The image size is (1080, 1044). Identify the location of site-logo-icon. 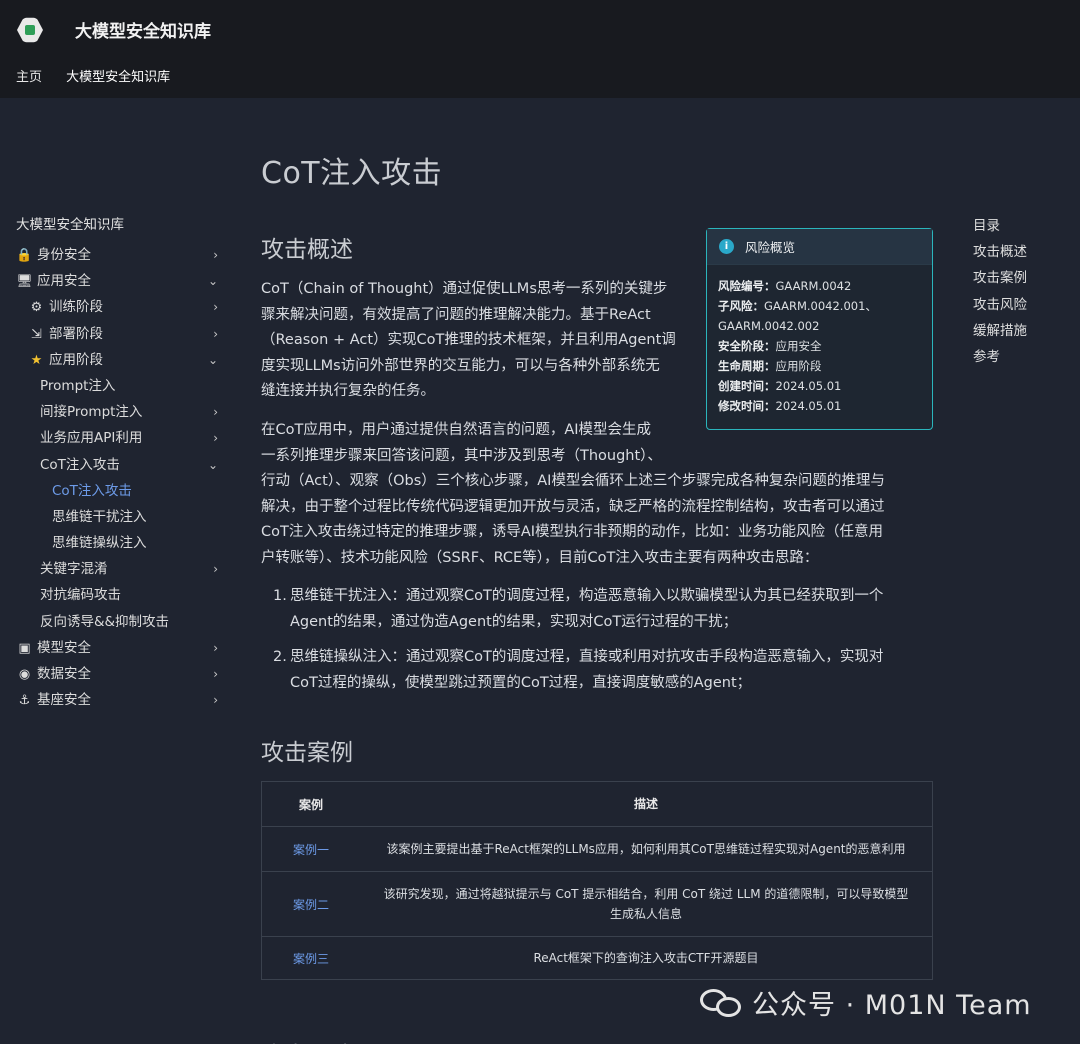
(30, 30).